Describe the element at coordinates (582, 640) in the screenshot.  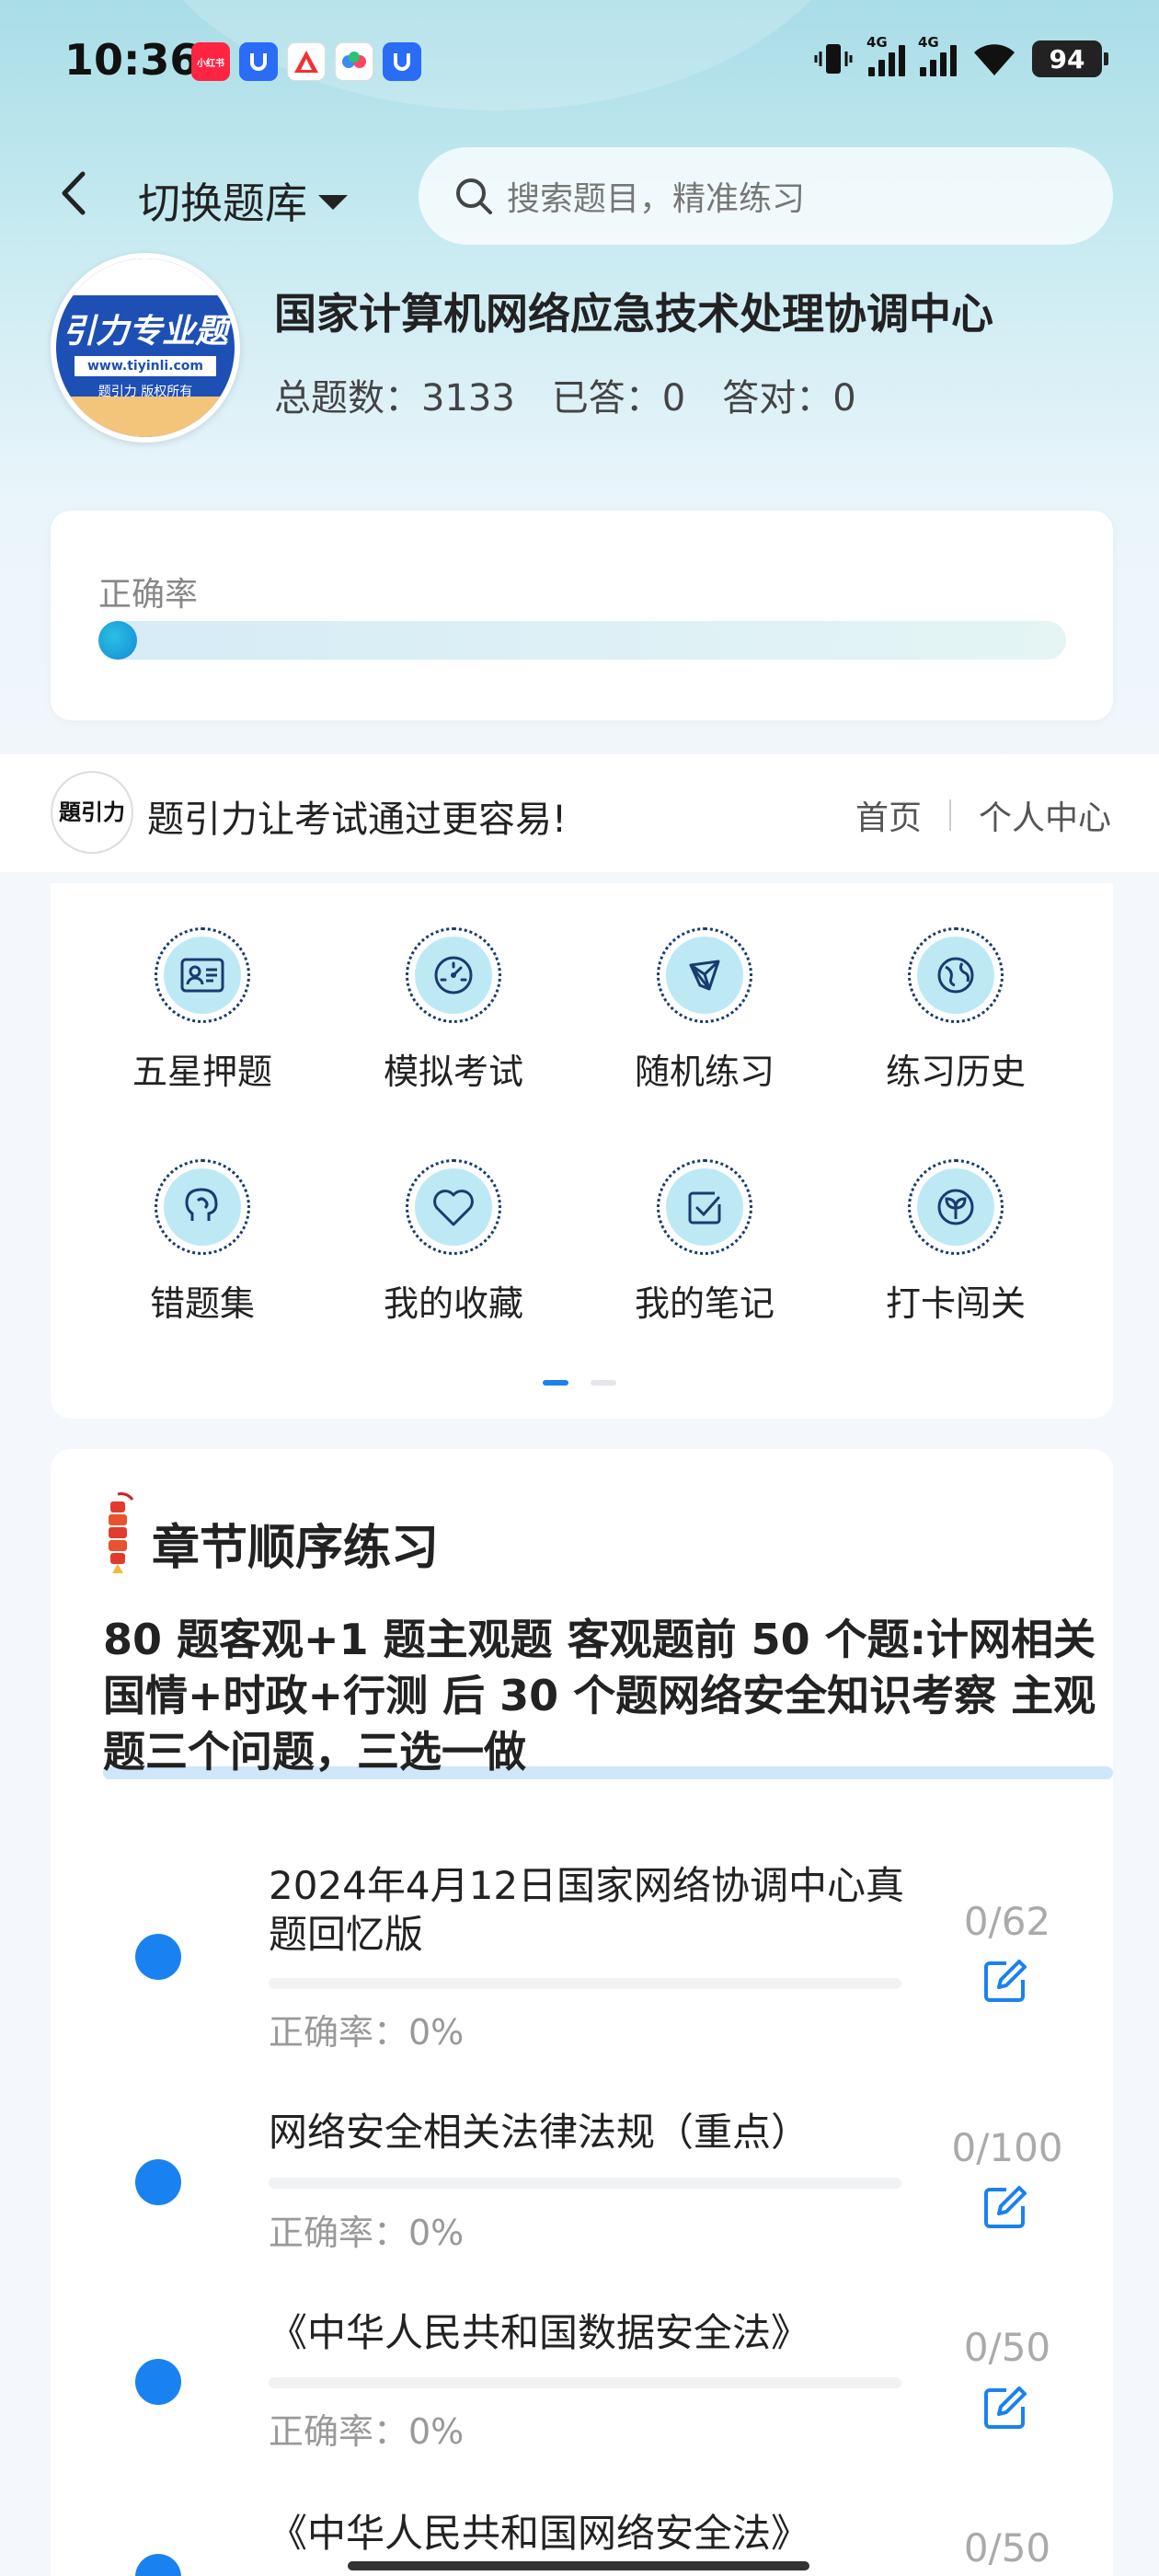
I see `accuracy-progress-track` at that location.